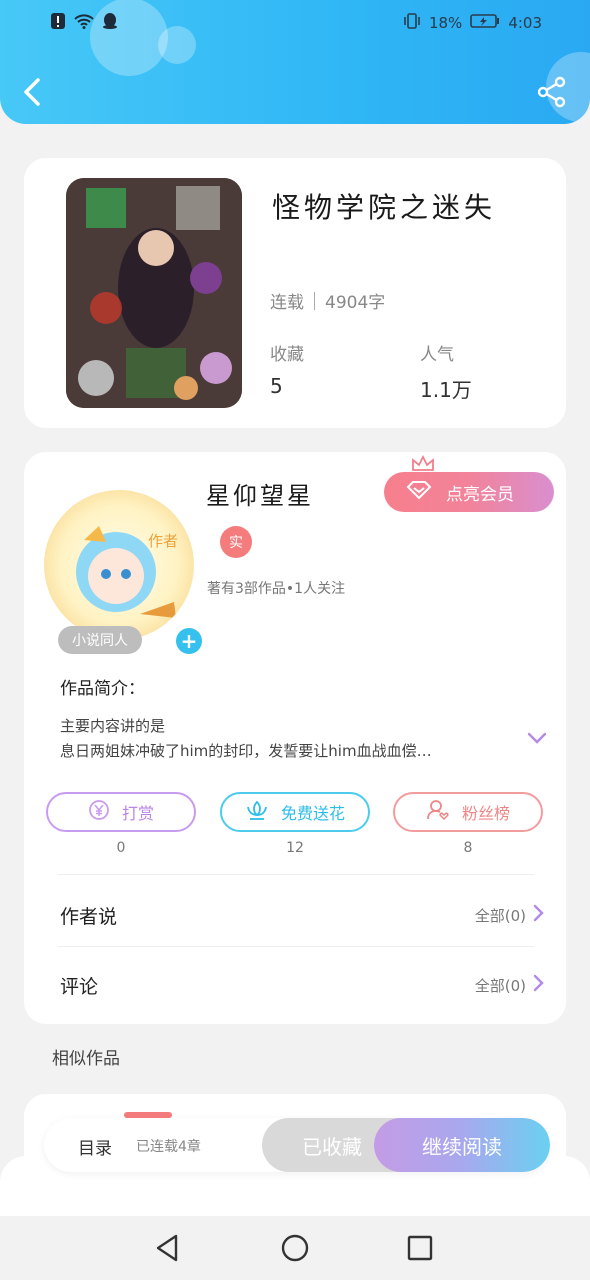 This screenshot has width=590, height=1280. What do you see at coordinates (89, 917) in the screenshot?
I see `author-says-label: 作者说` at bounding box center [89, 917].